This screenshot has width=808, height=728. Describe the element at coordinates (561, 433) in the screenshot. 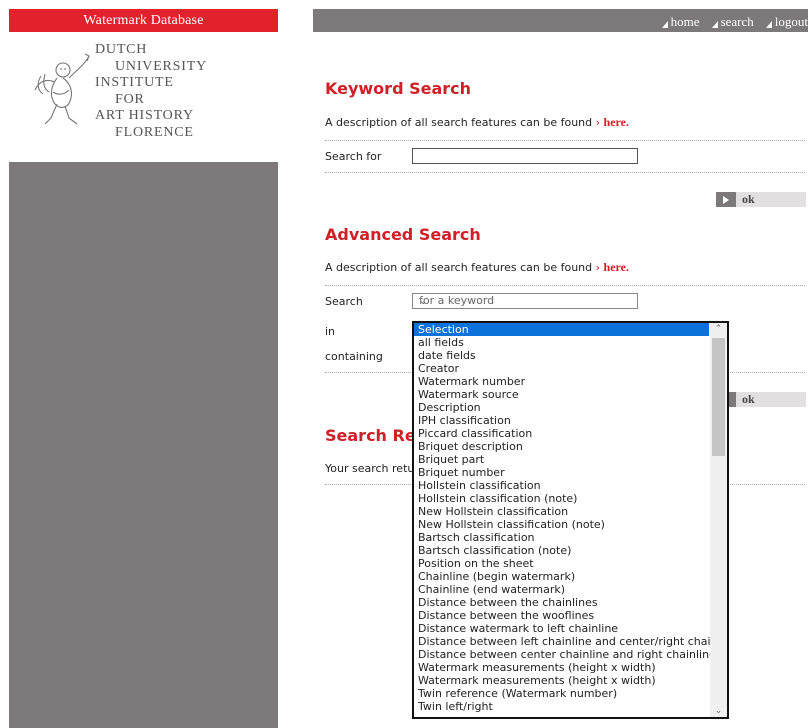

I see `dropdown-option: Piccard classification` at that location.